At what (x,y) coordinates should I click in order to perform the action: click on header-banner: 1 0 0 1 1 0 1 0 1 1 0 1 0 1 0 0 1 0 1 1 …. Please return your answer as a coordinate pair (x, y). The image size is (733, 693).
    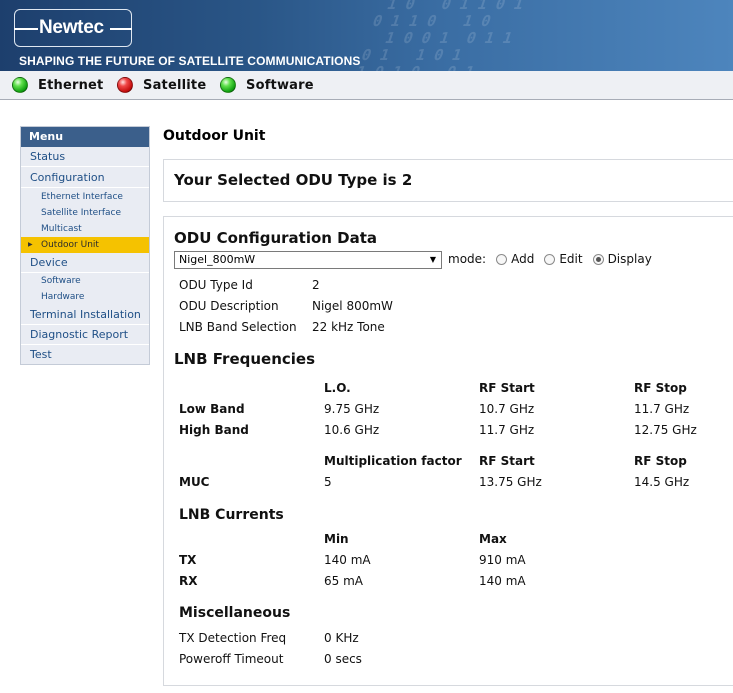
    Looking at the image, I should click on (366, 35).